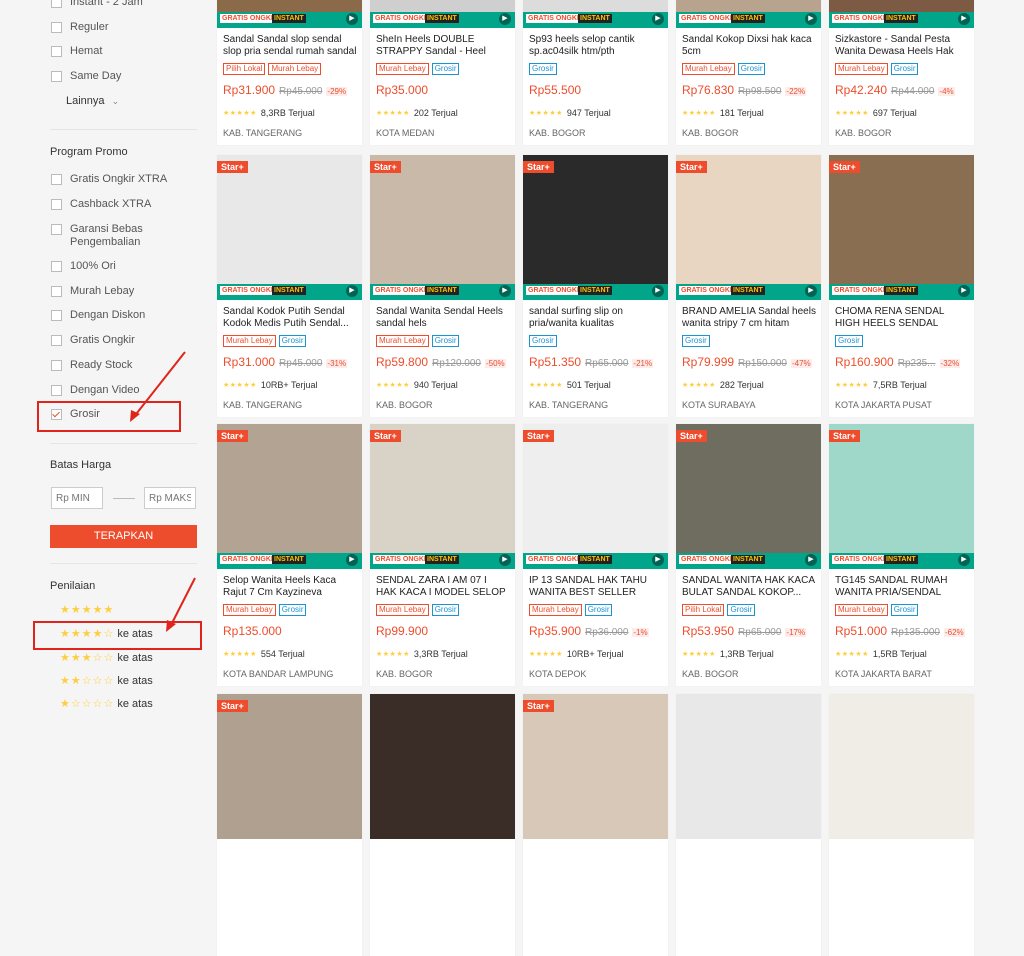  Describe the element at coordinates (106, 658) in the screenshot. I see `rating-filter-item: ★★★☆☆ ke atas` at that location.